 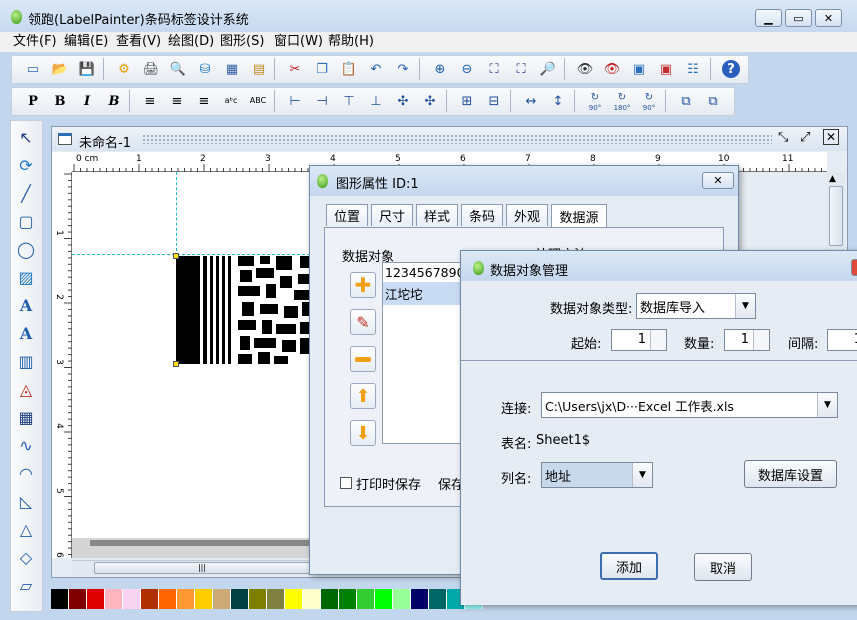 I want to click on center-vertical-button: ✣, so click(x=430, y=101).